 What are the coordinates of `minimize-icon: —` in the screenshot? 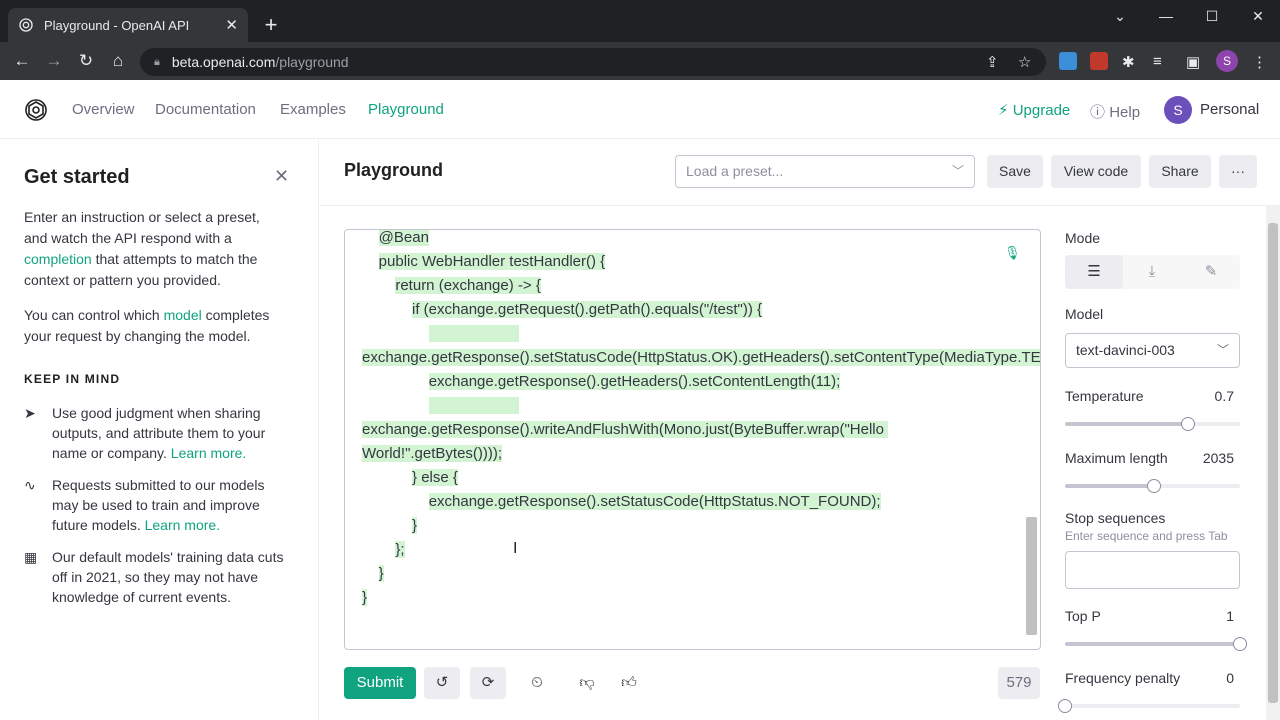 It's located at (1166, 16).